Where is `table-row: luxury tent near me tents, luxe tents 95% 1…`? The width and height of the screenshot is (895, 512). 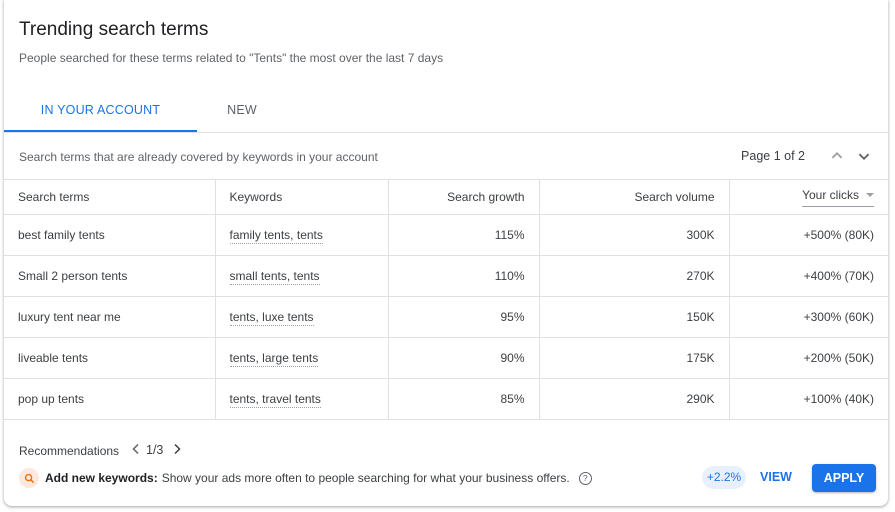
table-row: luxury tent near me tents, luxe tents 95% 1… is located at coordinates (446, 317).